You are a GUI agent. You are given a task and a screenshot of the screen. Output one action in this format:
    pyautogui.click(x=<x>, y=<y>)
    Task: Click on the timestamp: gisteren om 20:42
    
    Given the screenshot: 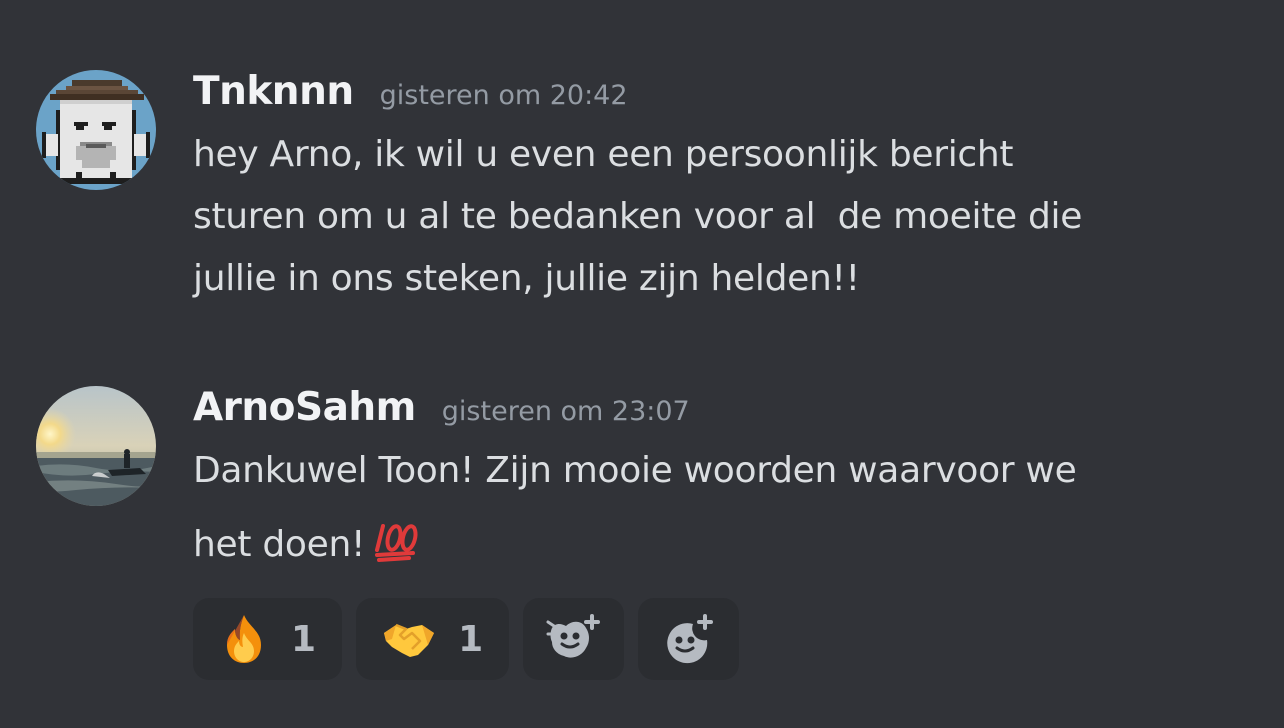 What is the action you would take?
    pyautogui.click(x=503, y=95)
    